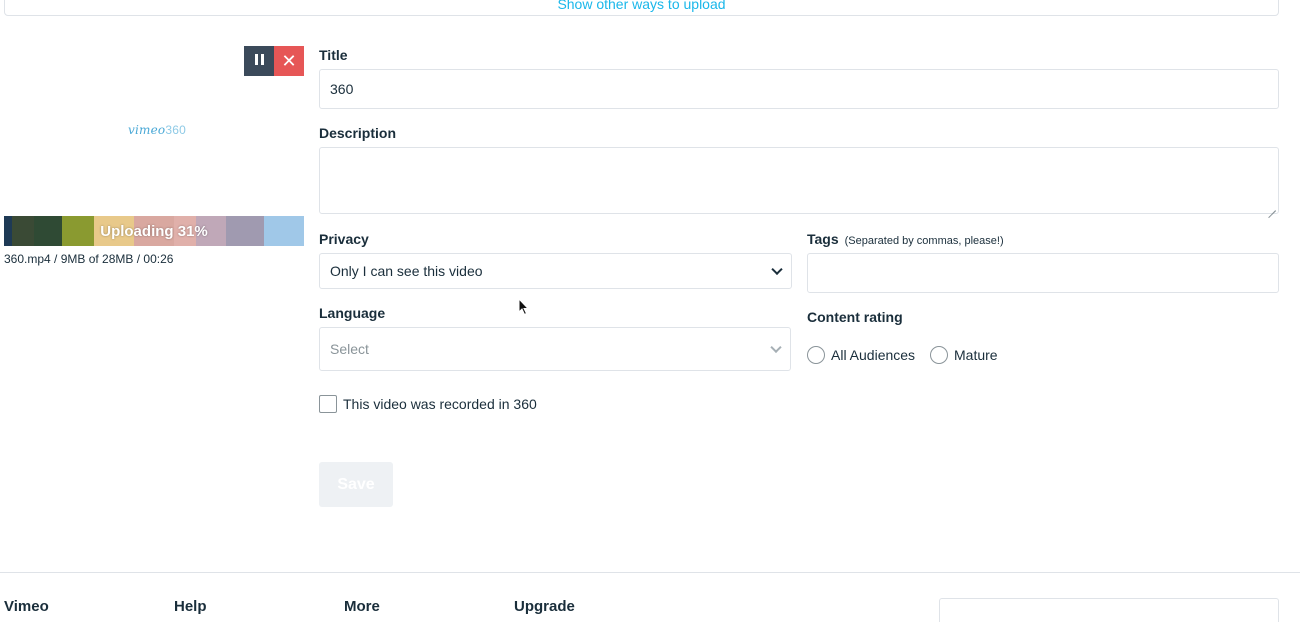 This screenshot has width=1300, height=622. What do you see at coordinates (1109, 610) in the screenshot?
I see `footer-language-box` at bounding box center [1109, 610].